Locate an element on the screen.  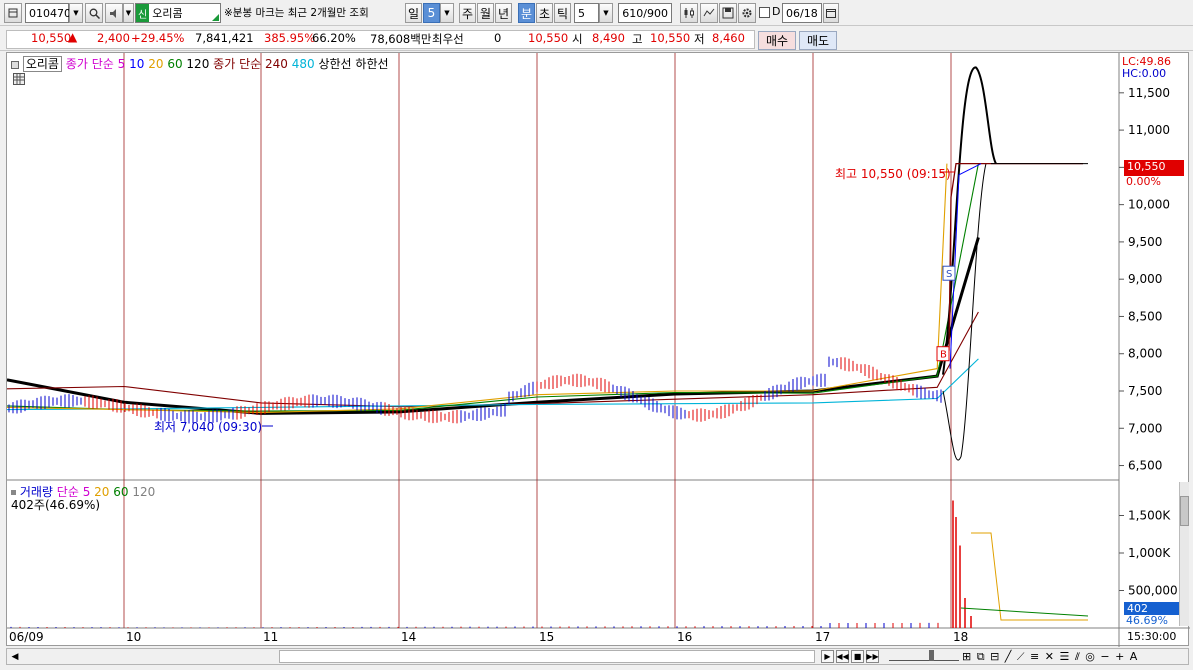
legend-close: 종가 is located at coordinates (77, 64).